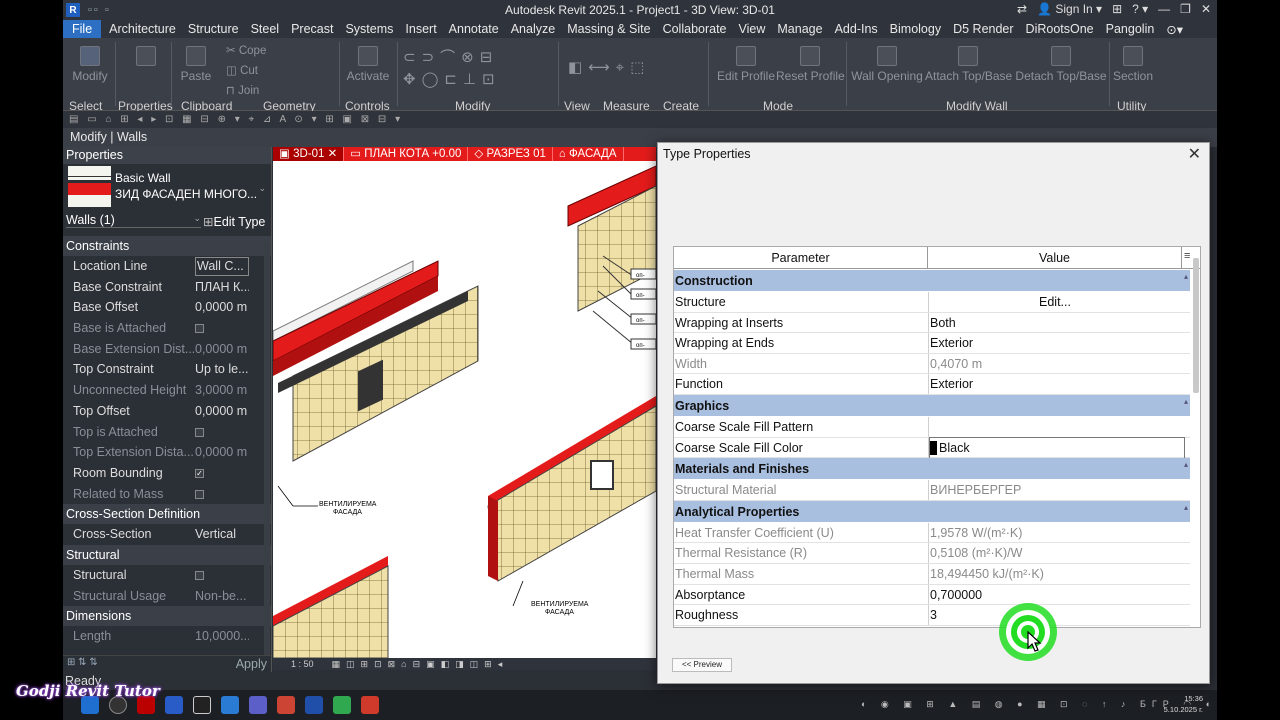 Image resolution: width=1280 pixels, height=720 pixels. I want to click on wall-opening-button: Wall Opening, so click(887, 64).